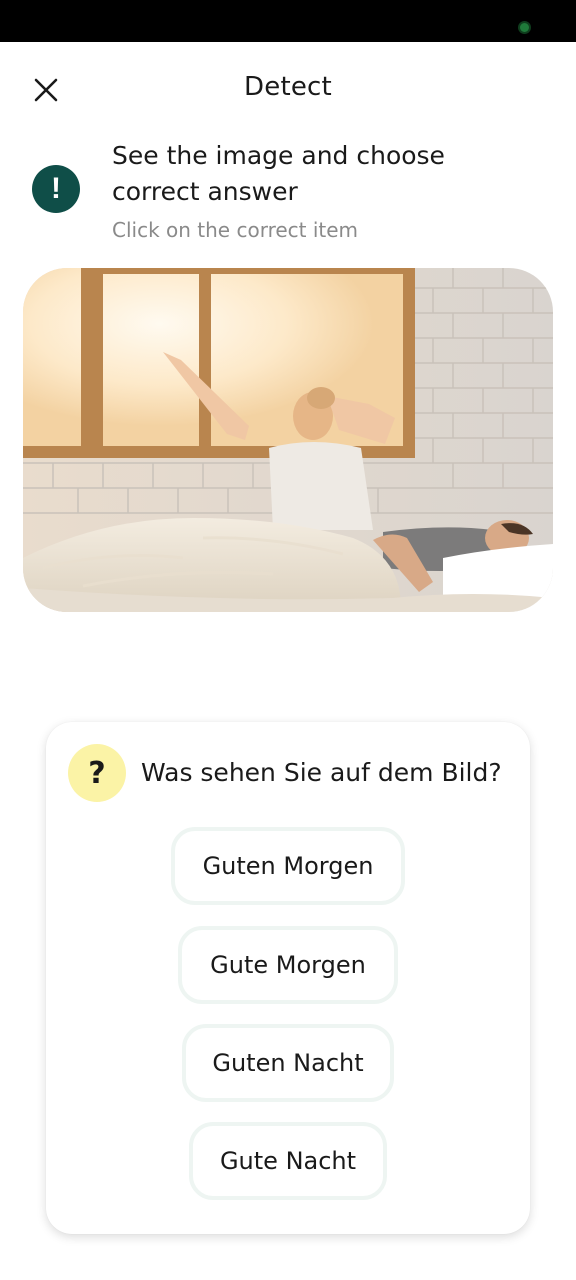 The height and width of the screenshot is (1280, 576). Describe the element at coordinates (97, 773) in the screenshot. I see `question-mark-icon: ?` at that location.